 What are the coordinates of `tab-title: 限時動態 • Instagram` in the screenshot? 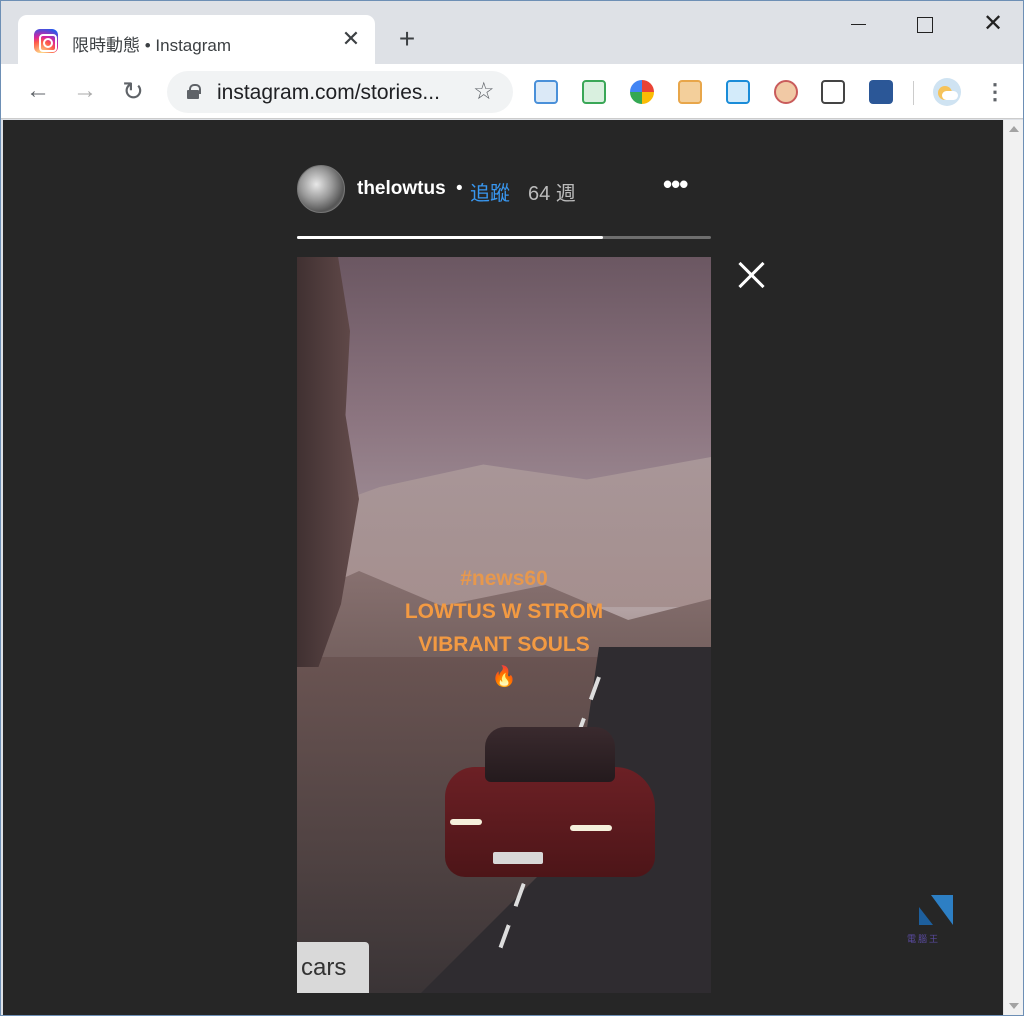 It's located at (151, 45).